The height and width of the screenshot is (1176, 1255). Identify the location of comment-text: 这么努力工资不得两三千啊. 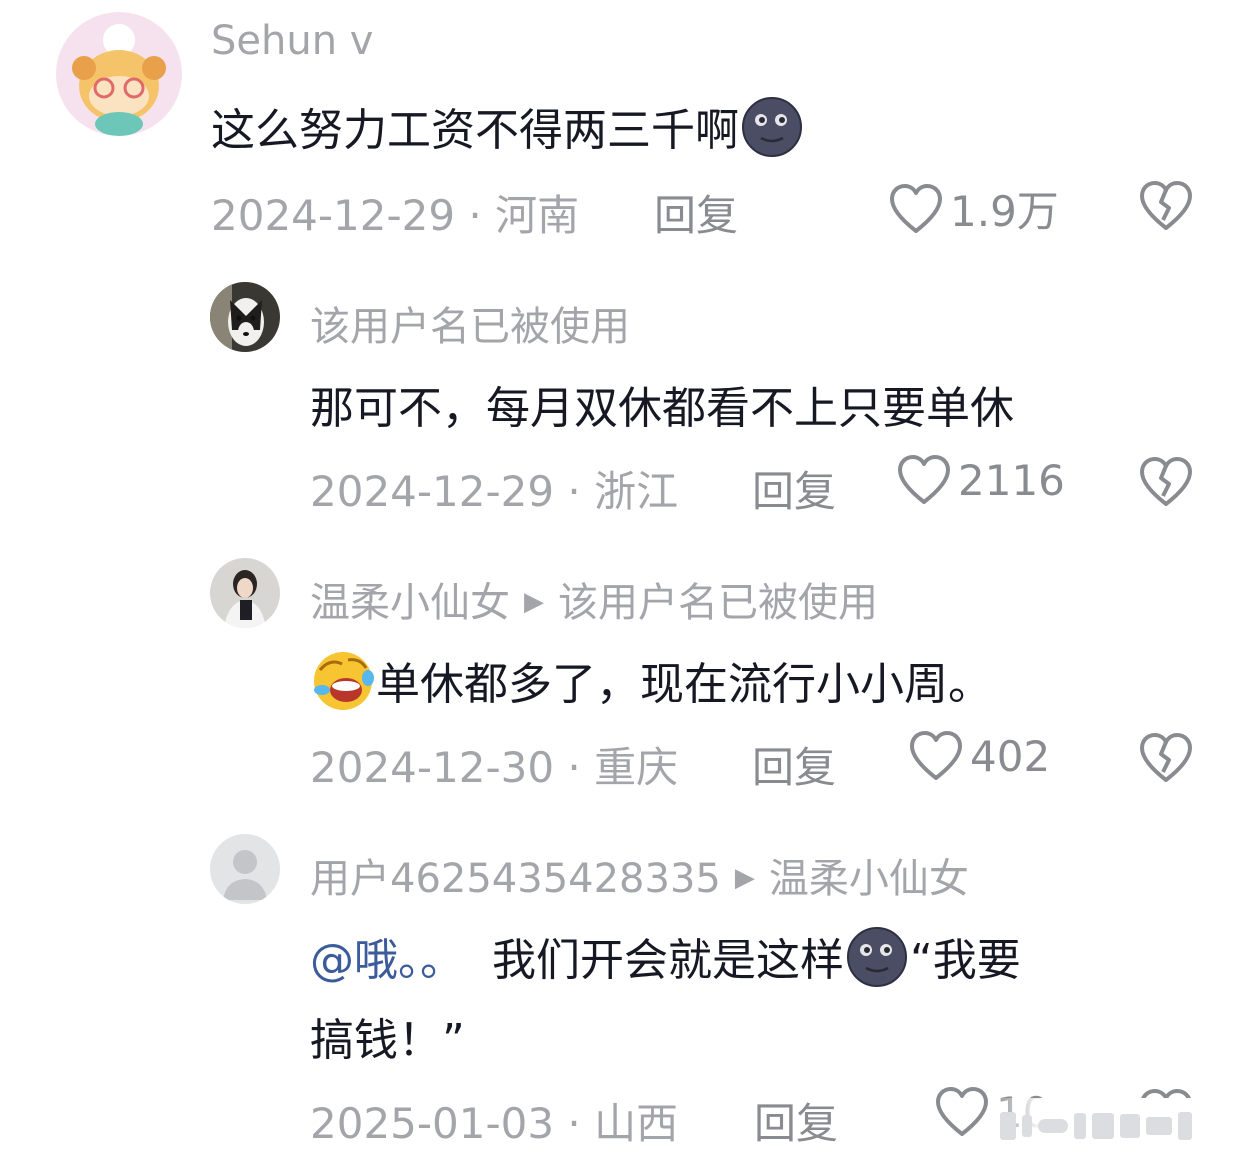
(508, 129).